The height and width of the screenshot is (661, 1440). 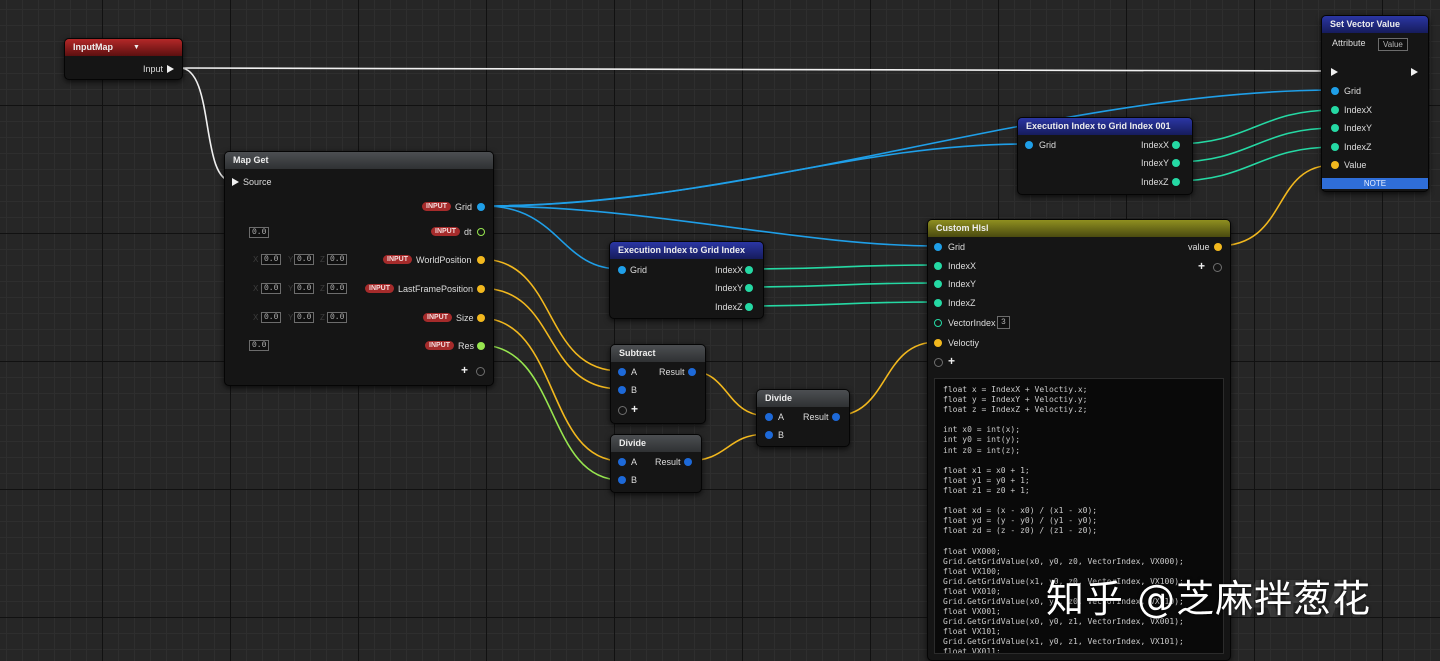 I want to click on indexy-out-label: IndexY, so click(x=729, y=288).